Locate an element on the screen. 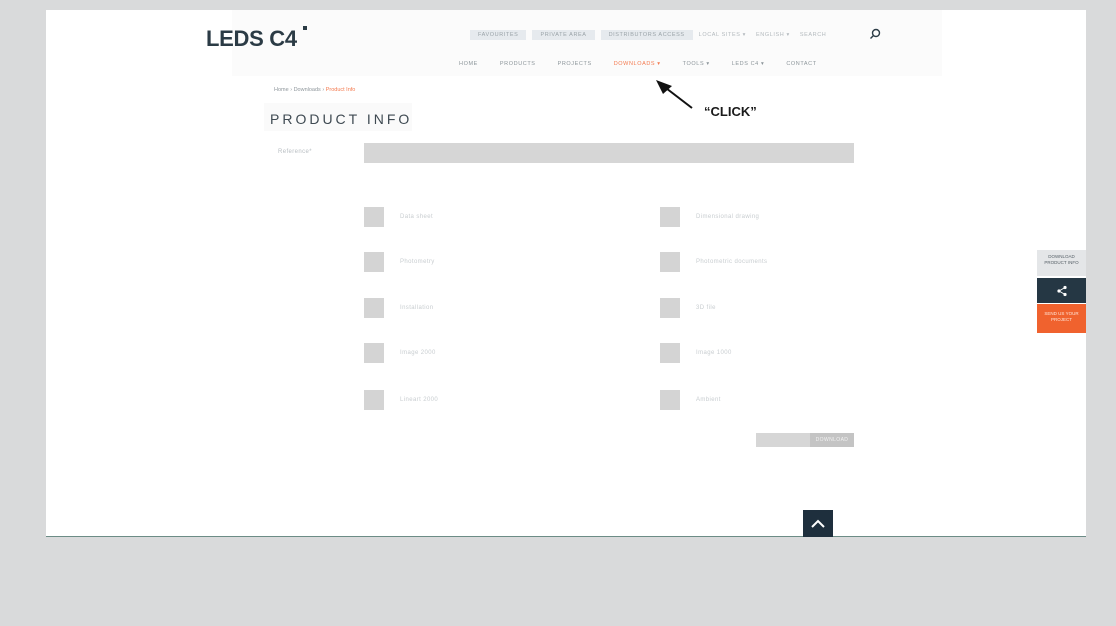 The height and width of the screenshot is (626, 1116). checkbox-label: Image 2000 is located at coordinates (418, 353).